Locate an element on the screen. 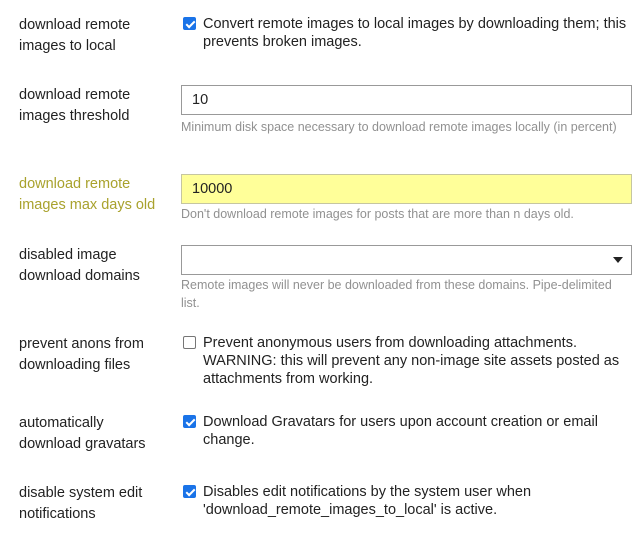 This screenshot has height=547, width=643. setting-label-disabled-image-download-domains: disabled image download domains is located at coordinates (79, 265).